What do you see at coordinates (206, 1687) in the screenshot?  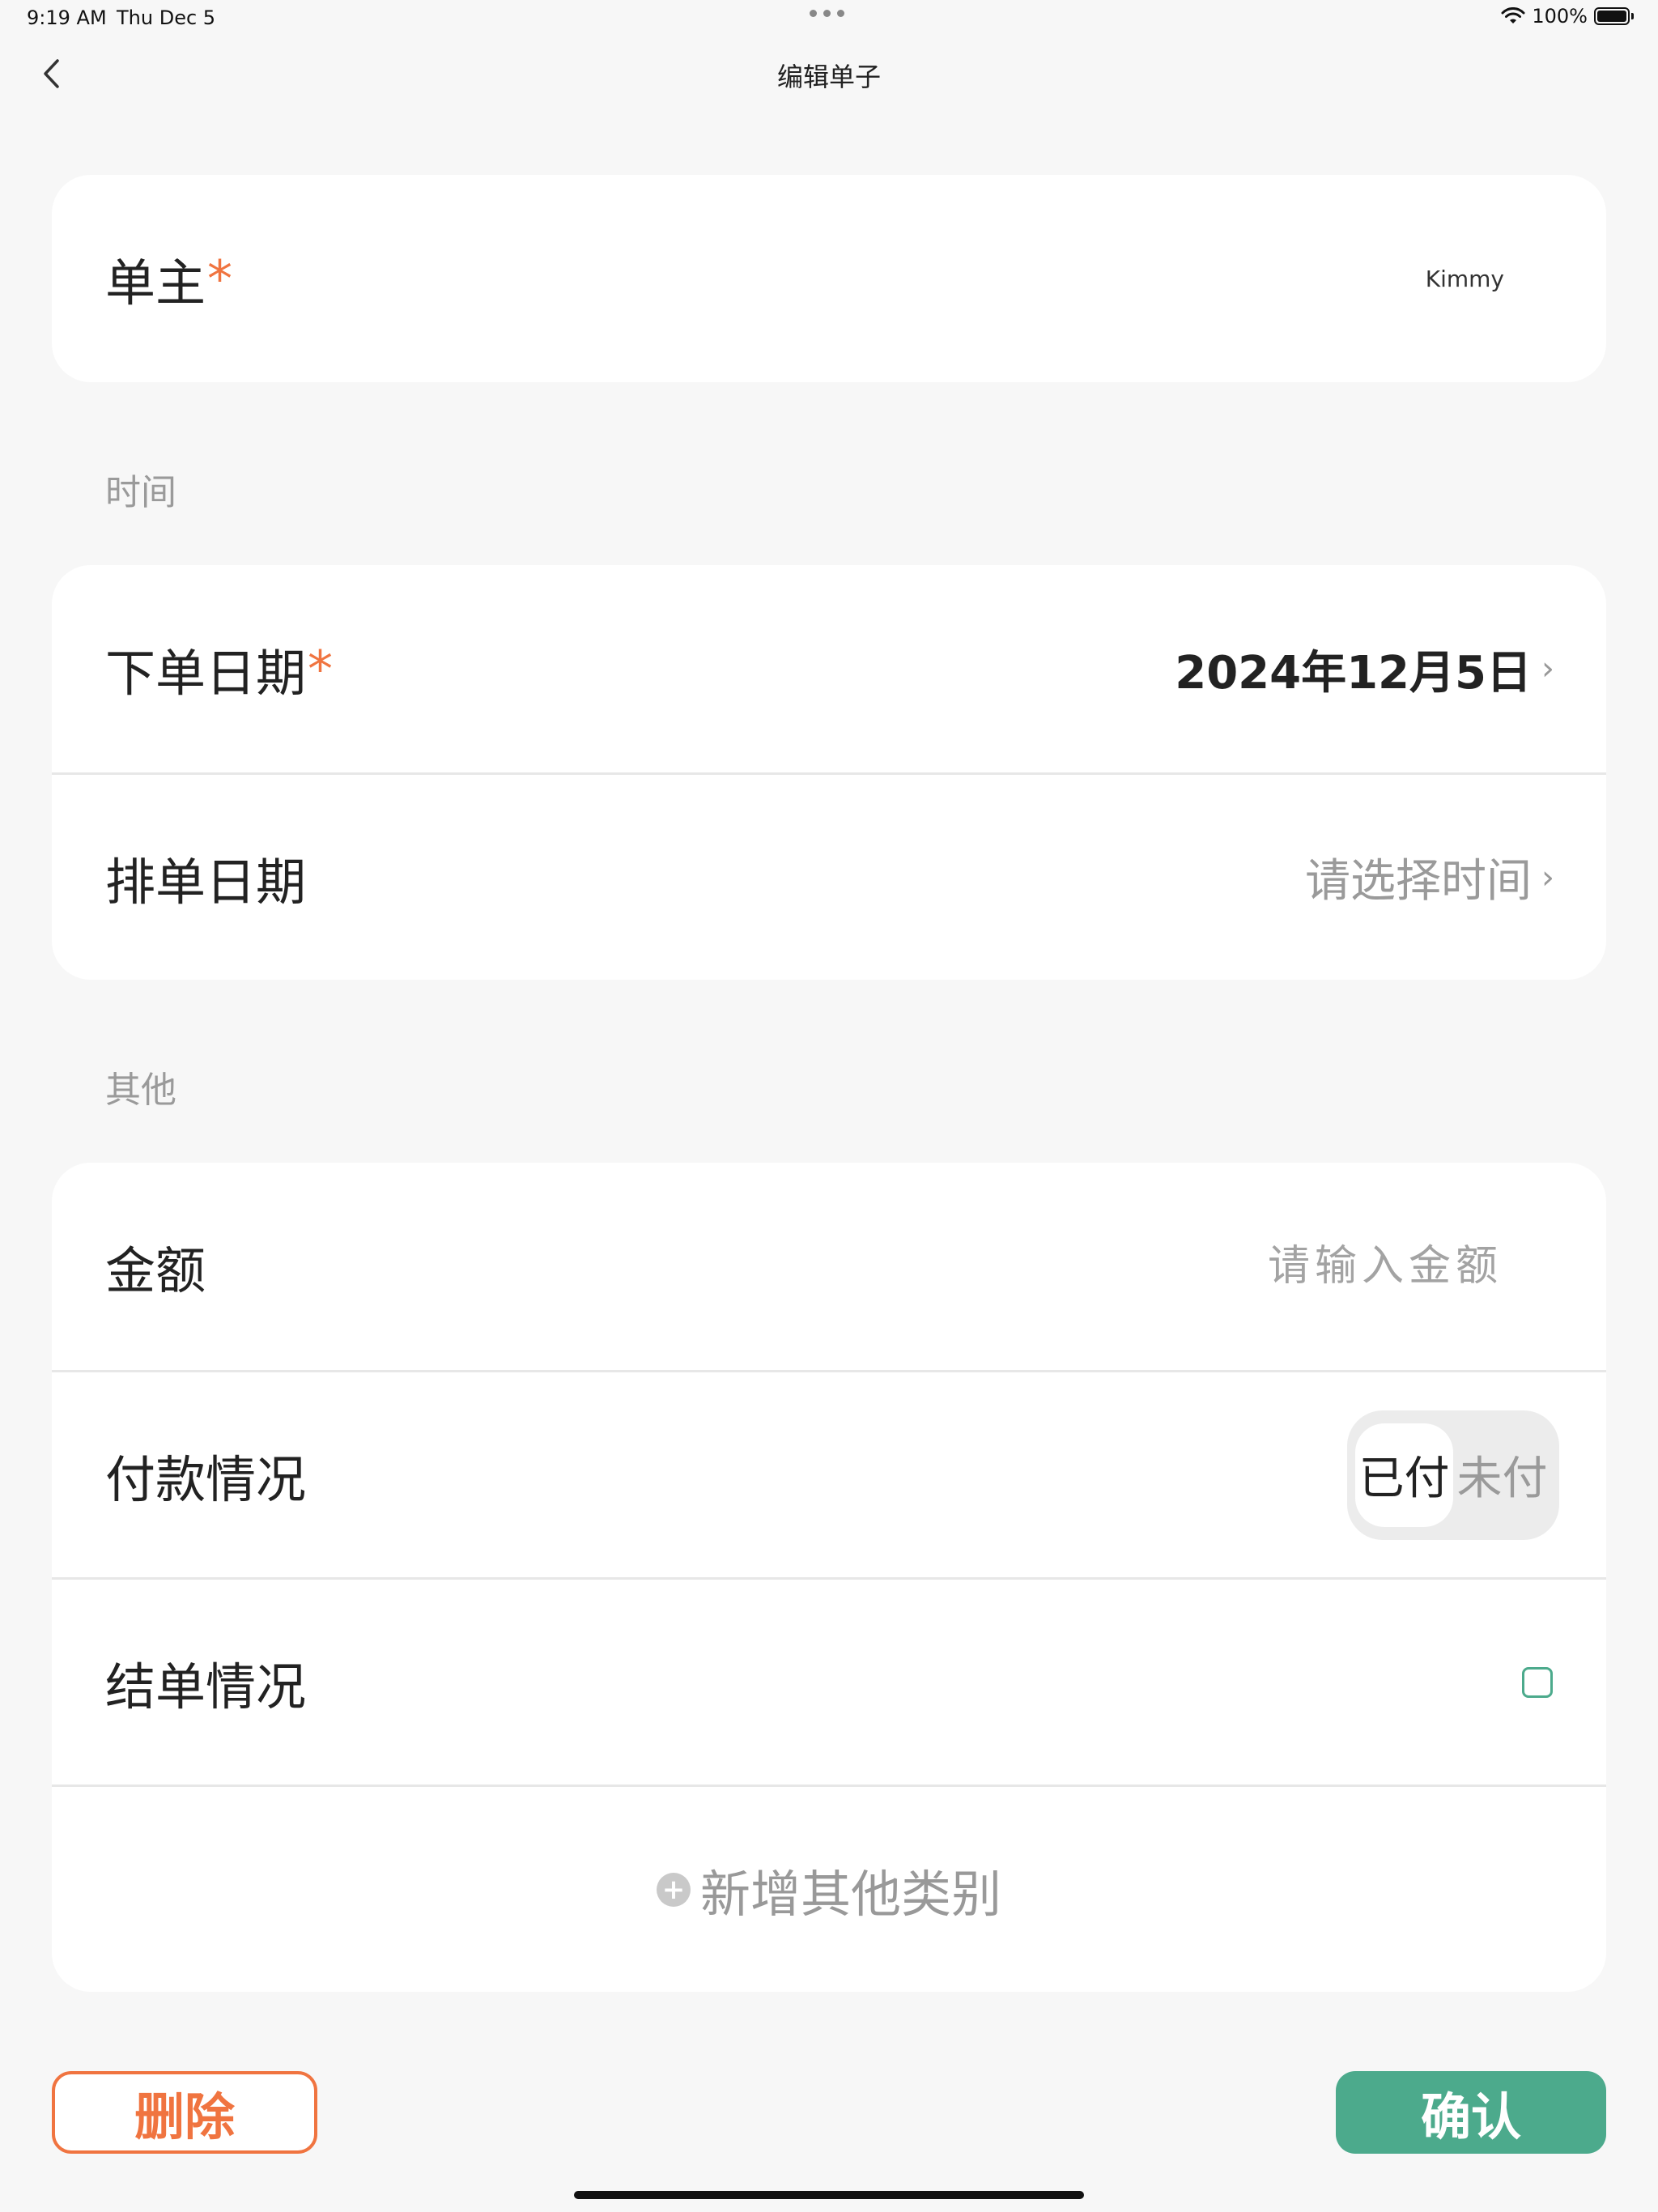 I see `settlement-label: 结单情况` at bounding box center [206, 1687].